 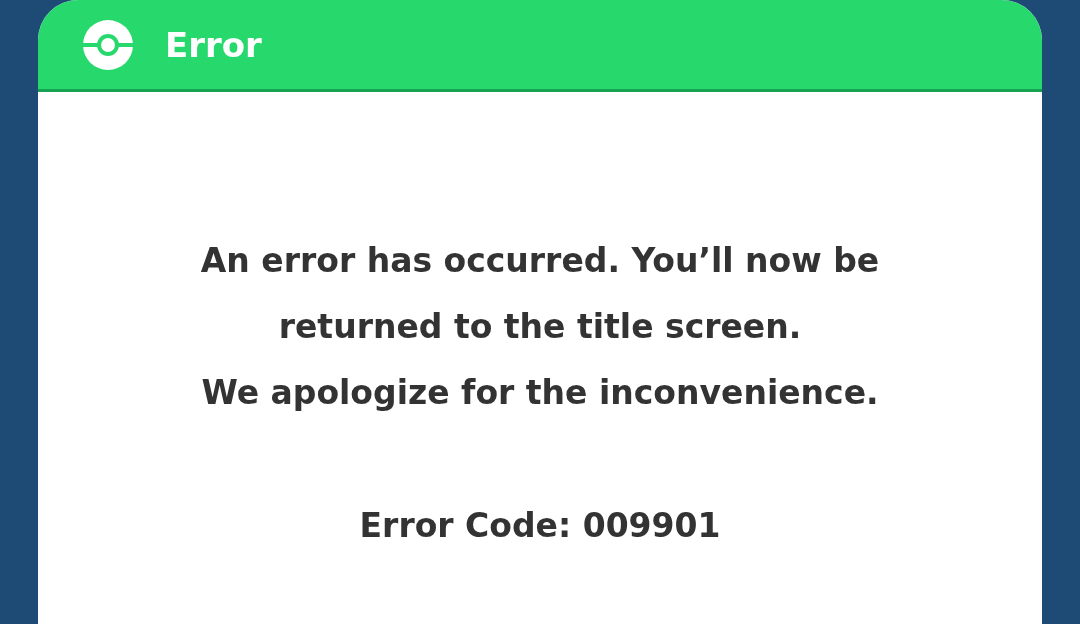 What do you see at coordinates (540, 393) in the screenshot?
I see `error-message: We apologize for the inconvenience.` at bounding box center [540, 393].